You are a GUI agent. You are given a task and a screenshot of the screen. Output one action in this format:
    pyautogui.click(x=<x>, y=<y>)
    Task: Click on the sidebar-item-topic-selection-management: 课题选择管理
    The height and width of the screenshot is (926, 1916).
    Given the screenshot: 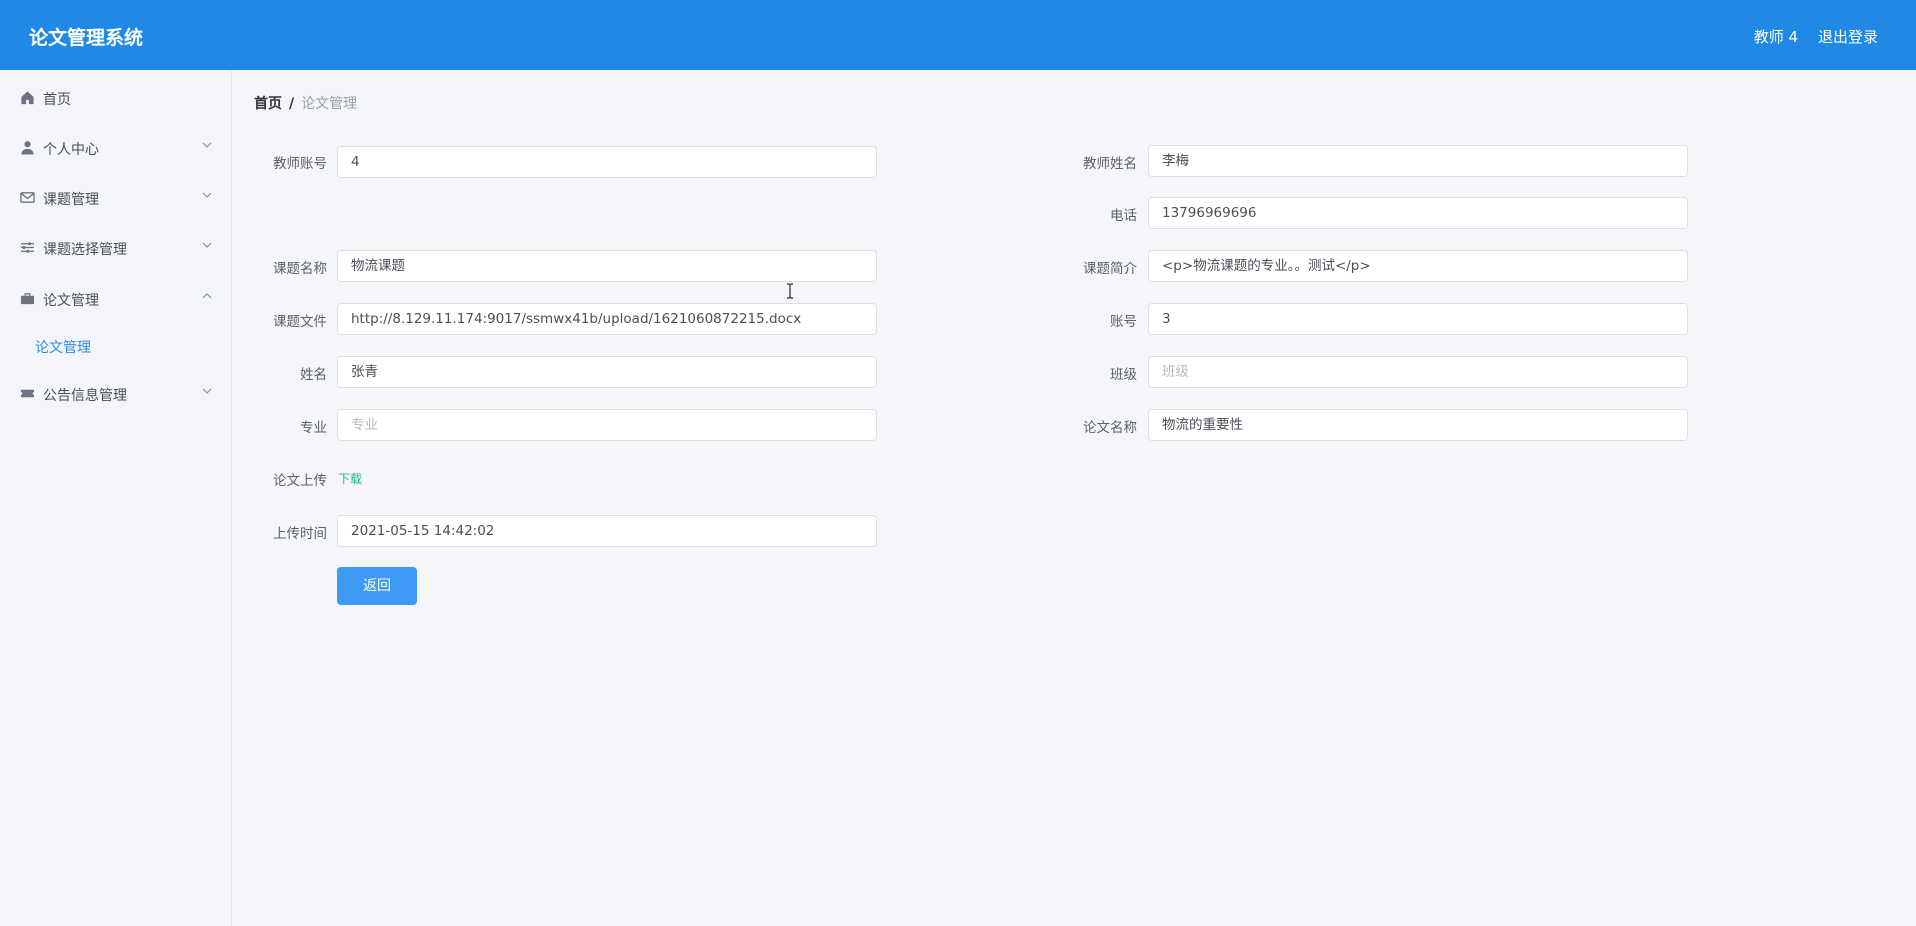 What is the action you would take?
    pyautogui.click(x=116, y=248)
    